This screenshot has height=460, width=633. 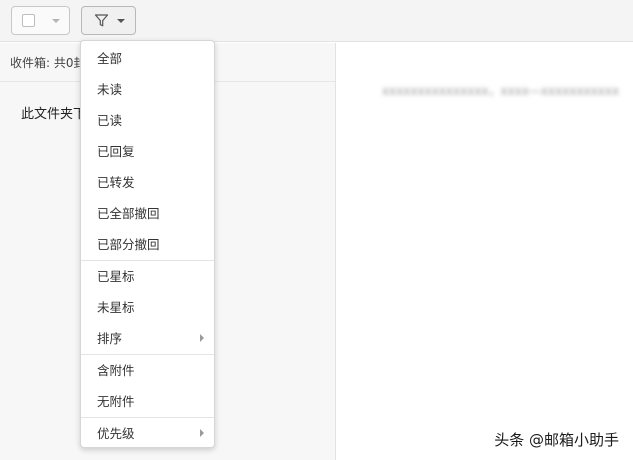 I want to click on menu-item-partially-recalled: 已部分撤回, so click(x=147, y=244).